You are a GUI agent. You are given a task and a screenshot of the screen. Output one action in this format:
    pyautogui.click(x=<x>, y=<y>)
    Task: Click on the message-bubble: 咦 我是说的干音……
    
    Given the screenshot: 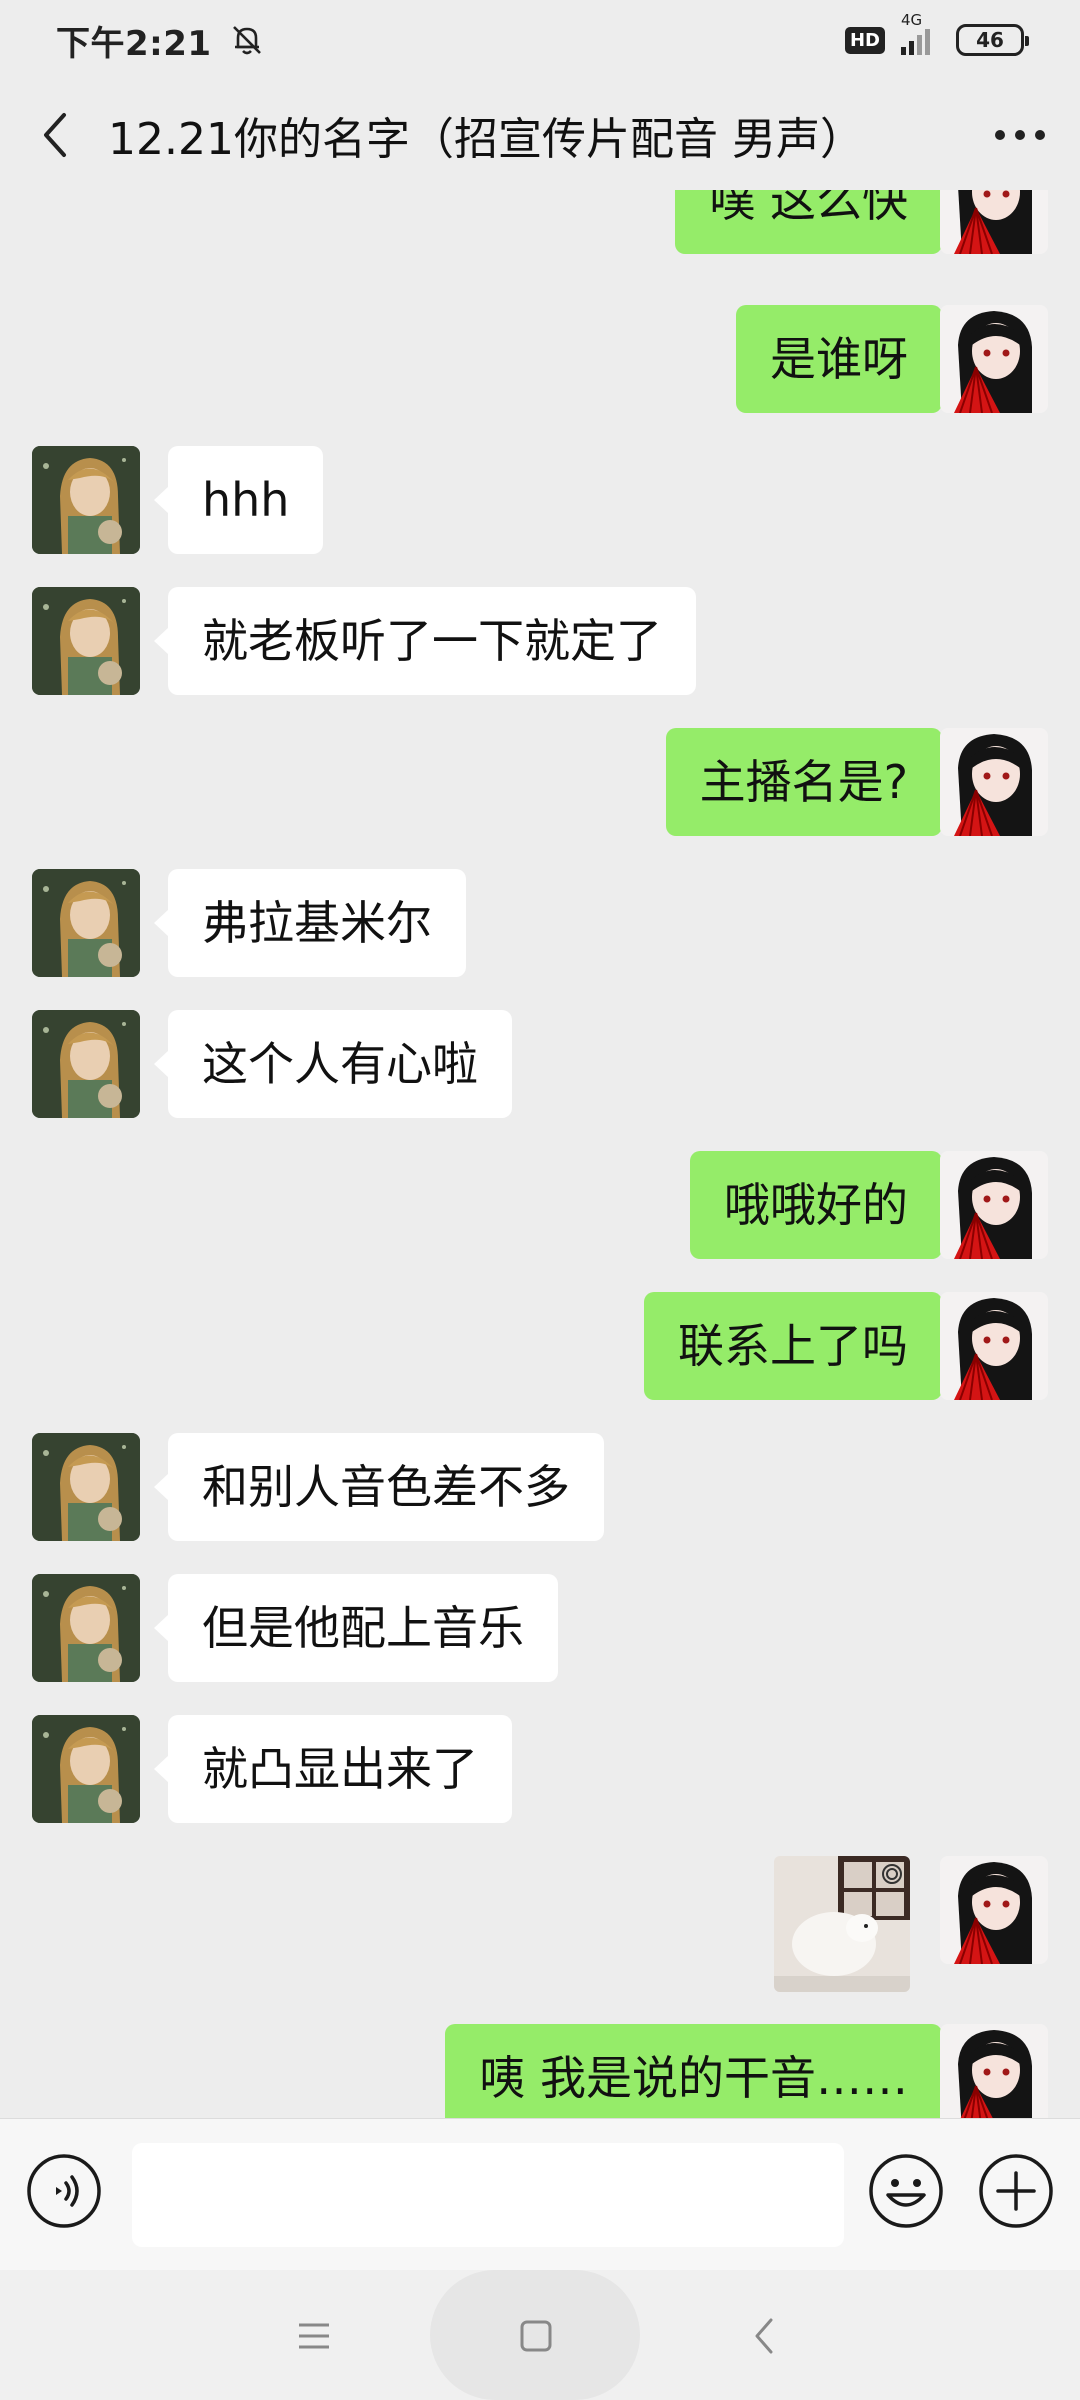 What is the action you would take?
    pyautogui.click(x=700, y=2071)
    